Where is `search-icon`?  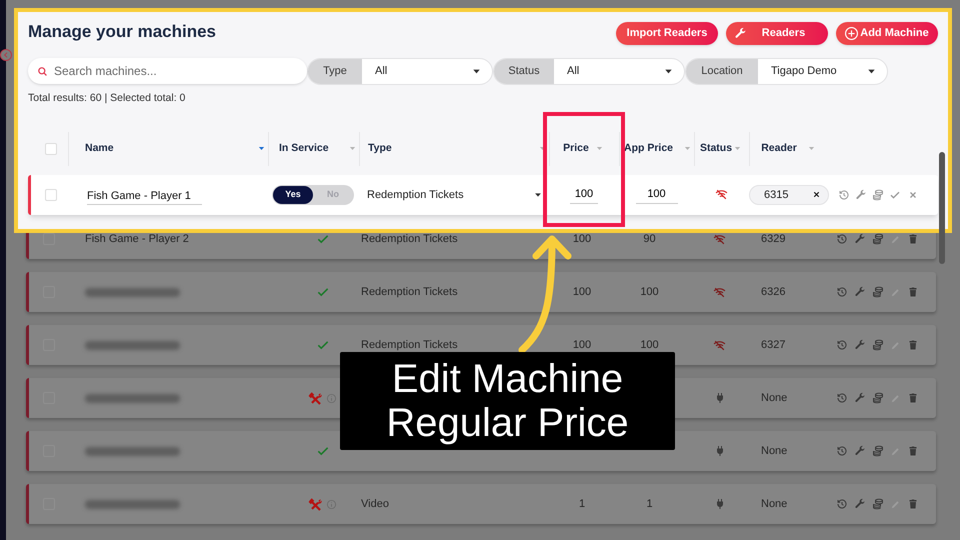 search-icon is located at coordinates (42, 71).